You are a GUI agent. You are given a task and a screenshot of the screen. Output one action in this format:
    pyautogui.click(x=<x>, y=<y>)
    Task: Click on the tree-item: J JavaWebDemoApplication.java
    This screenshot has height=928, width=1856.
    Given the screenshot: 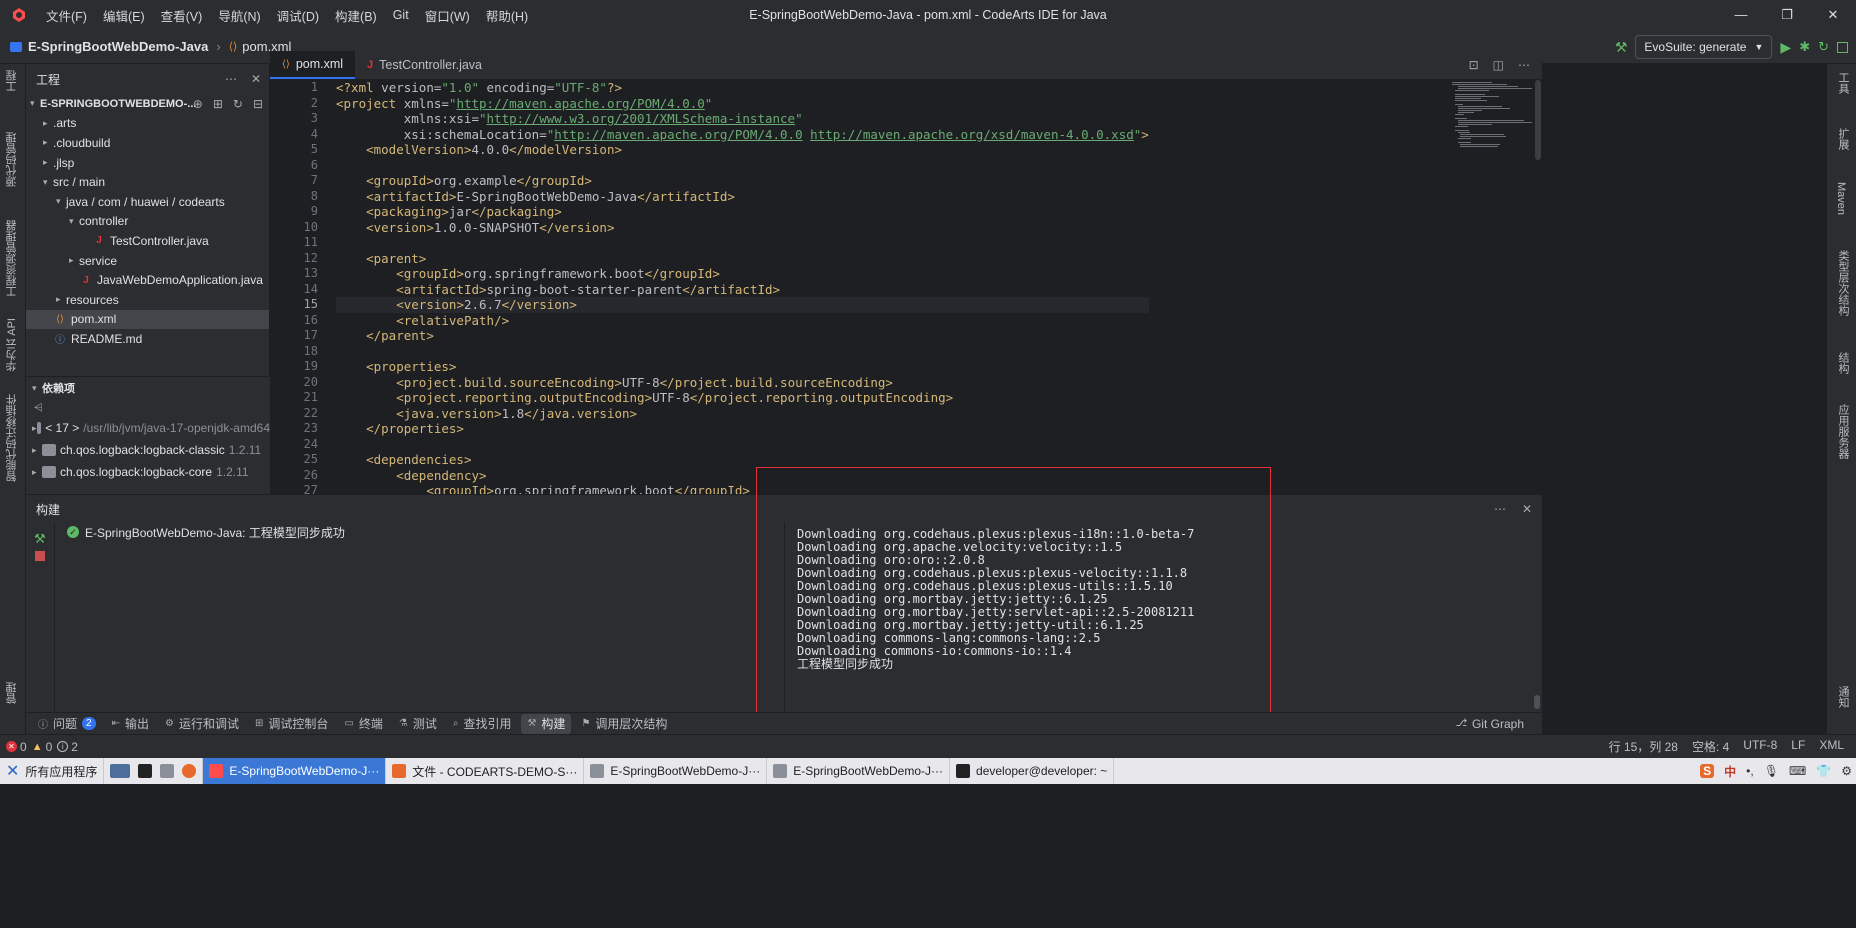 What is the action you would take?
    pyautogui.click(x=147, y=280)
    